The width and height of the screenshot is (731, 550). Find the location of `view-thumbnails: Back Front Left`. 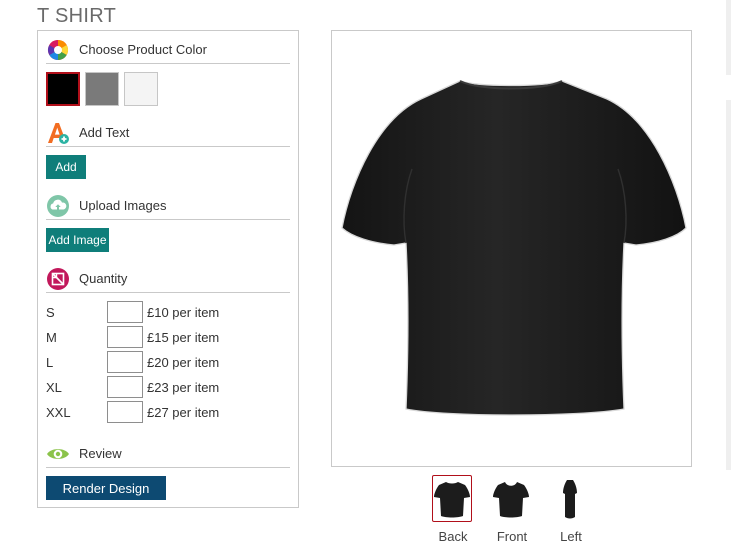

view-thumbnails: Back Front Left is located at coordinates (515, 511).